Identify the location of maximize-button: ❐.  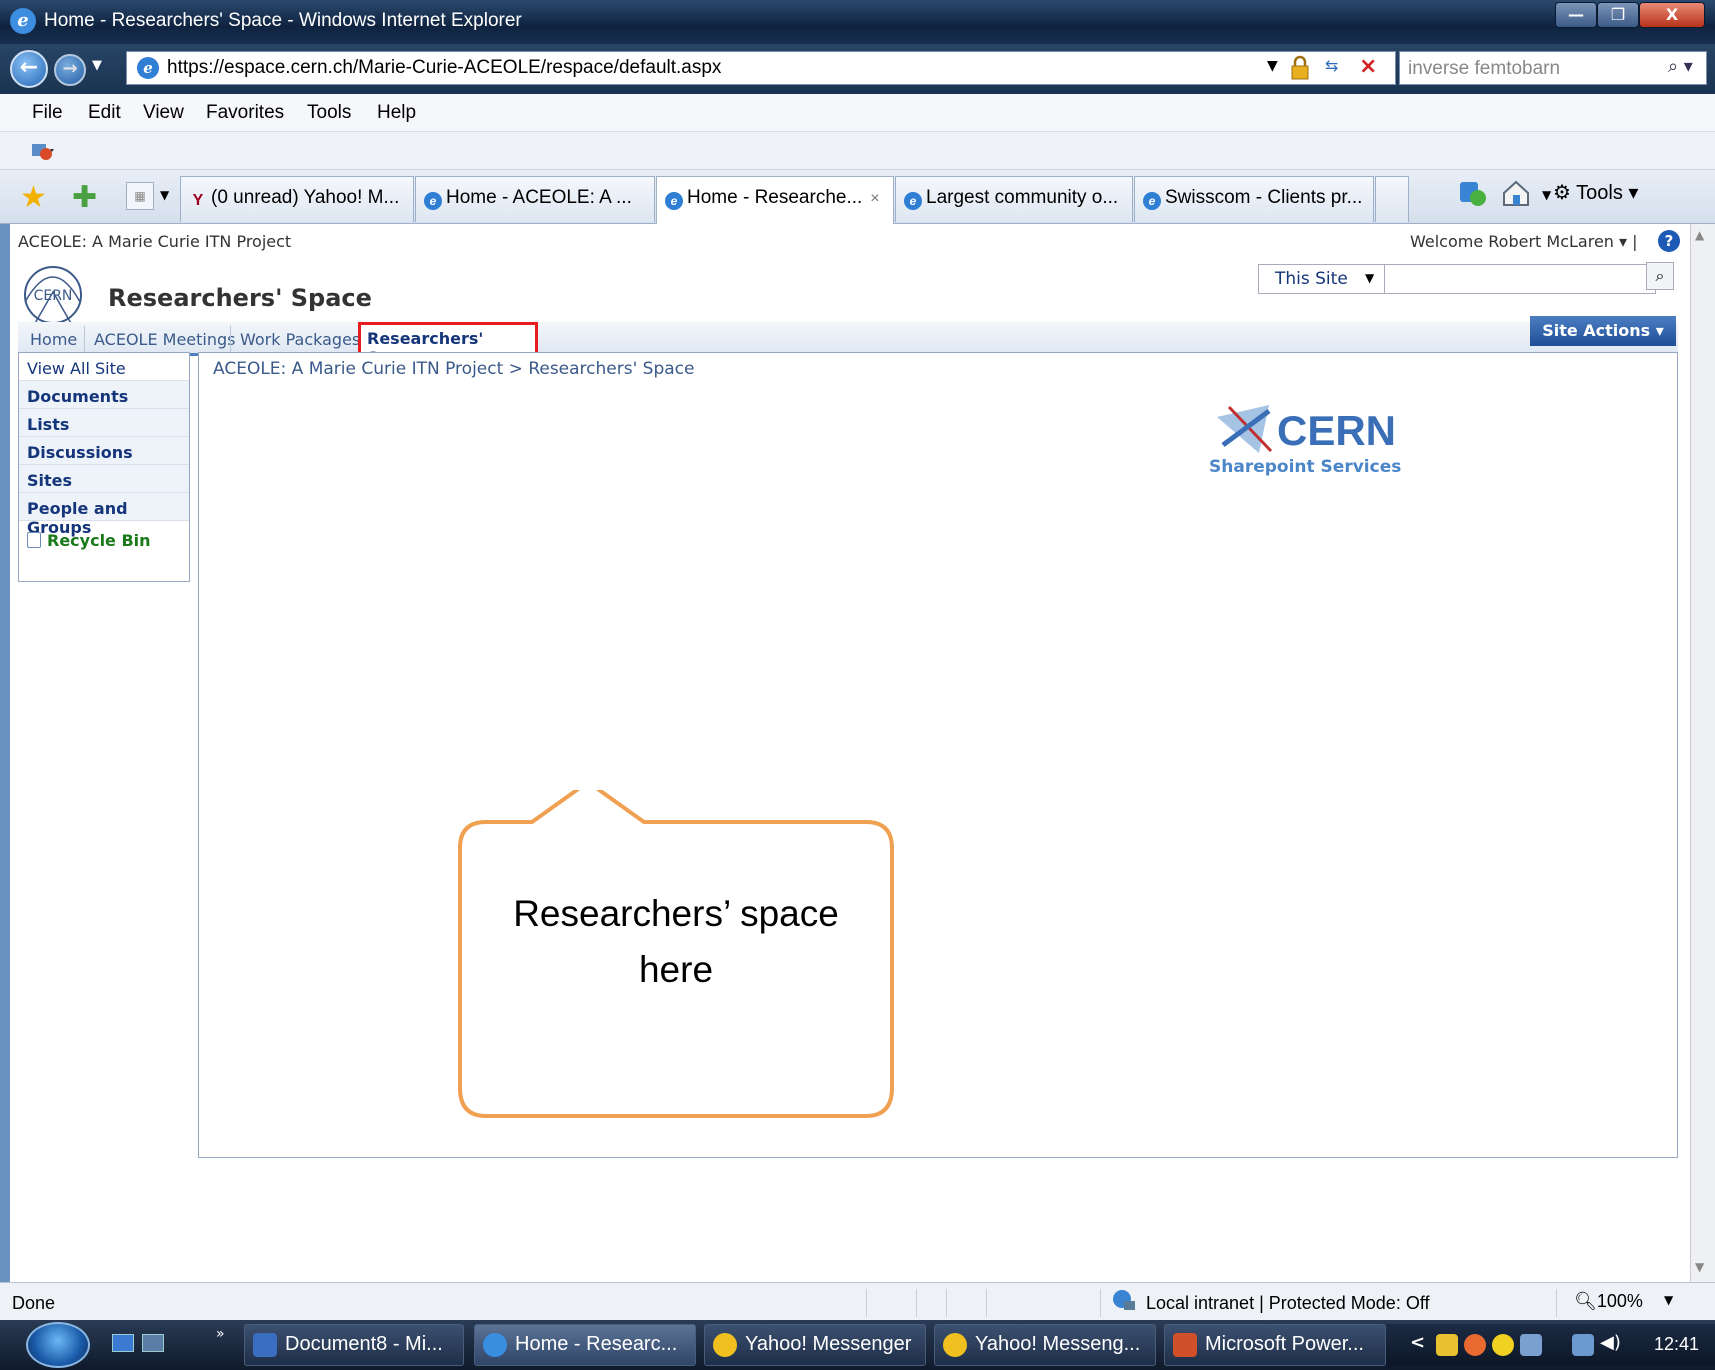
(1618, 15).